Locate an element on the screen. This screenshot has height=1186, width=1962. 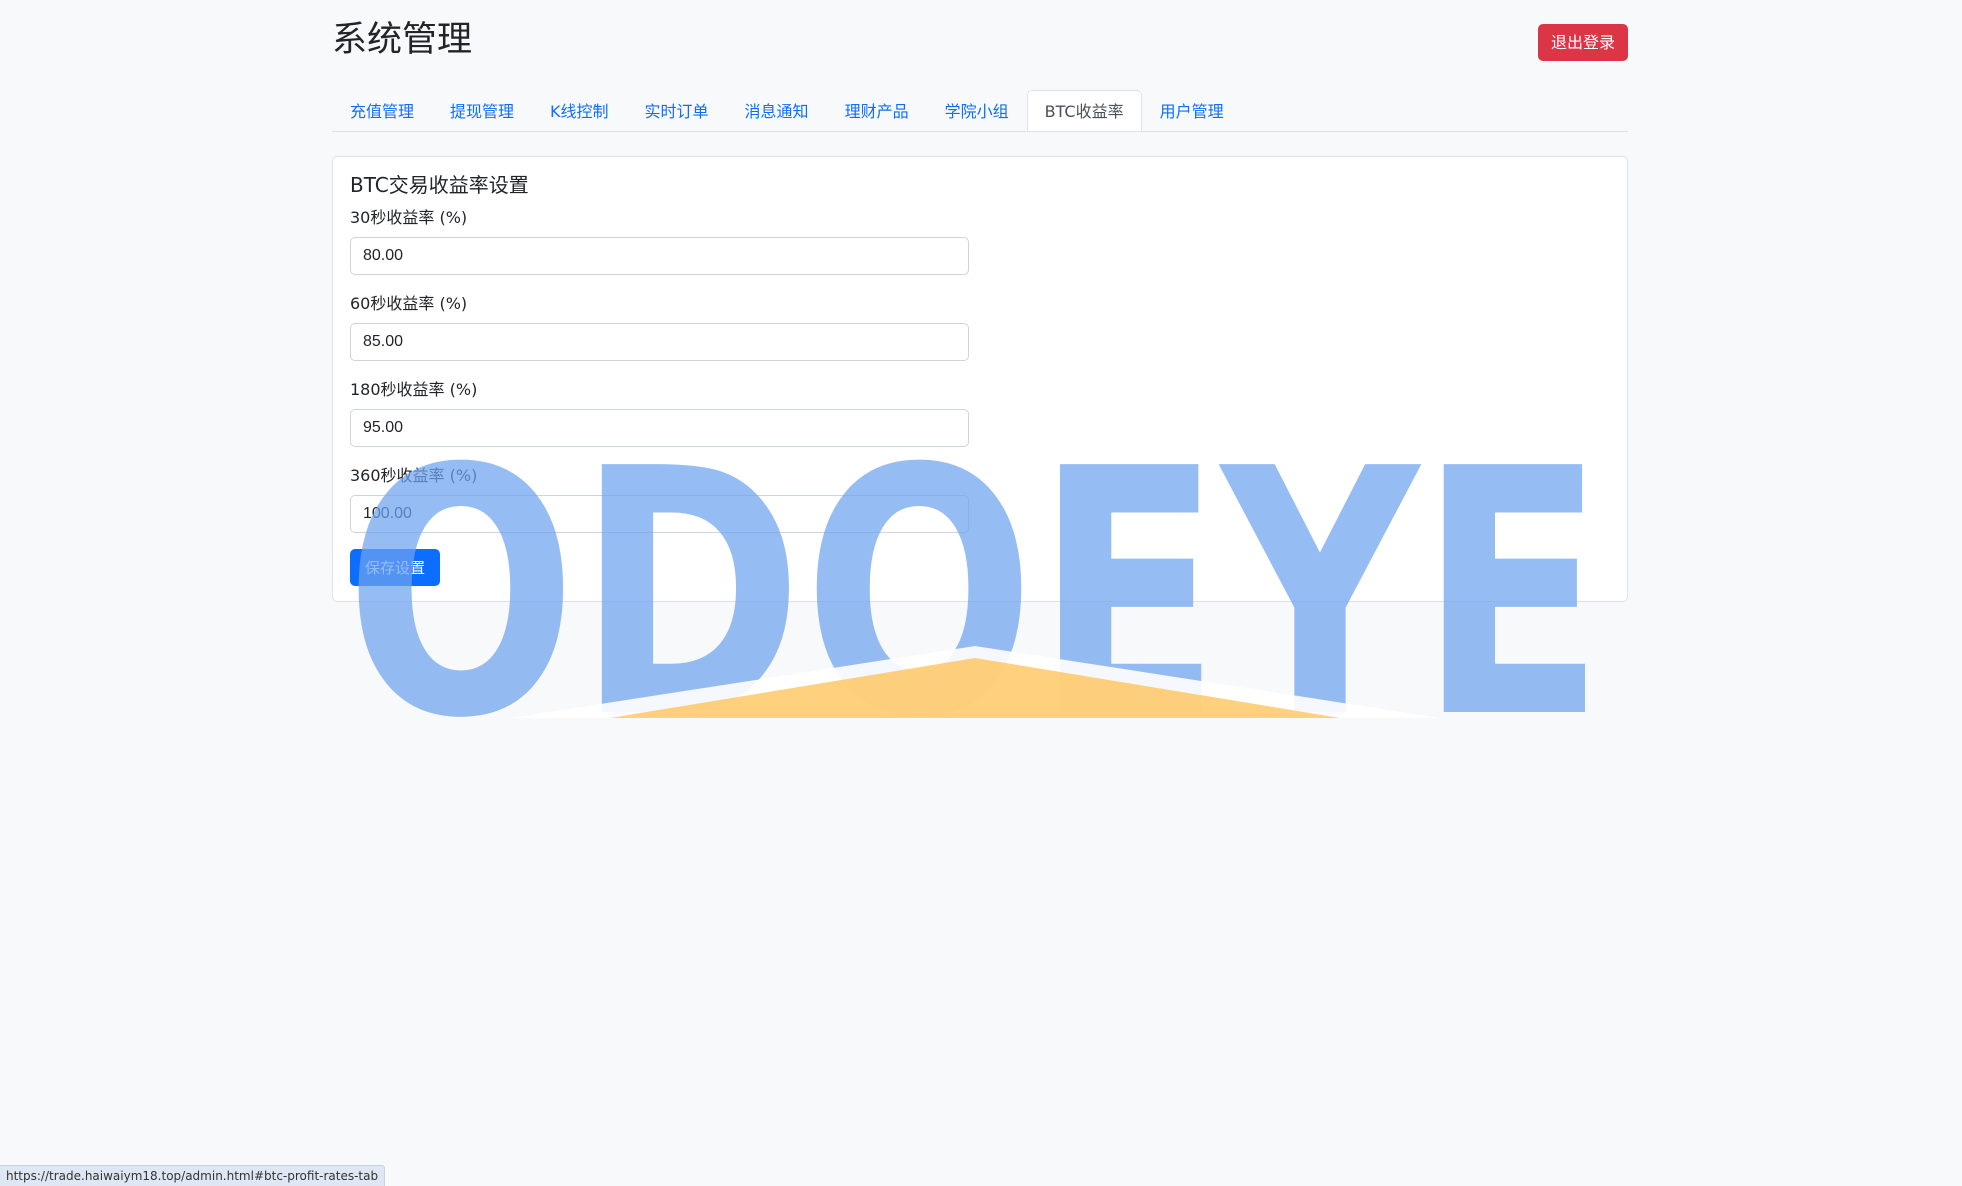
save-settings-button: 保存设置 is located at coordinates (395, 567).